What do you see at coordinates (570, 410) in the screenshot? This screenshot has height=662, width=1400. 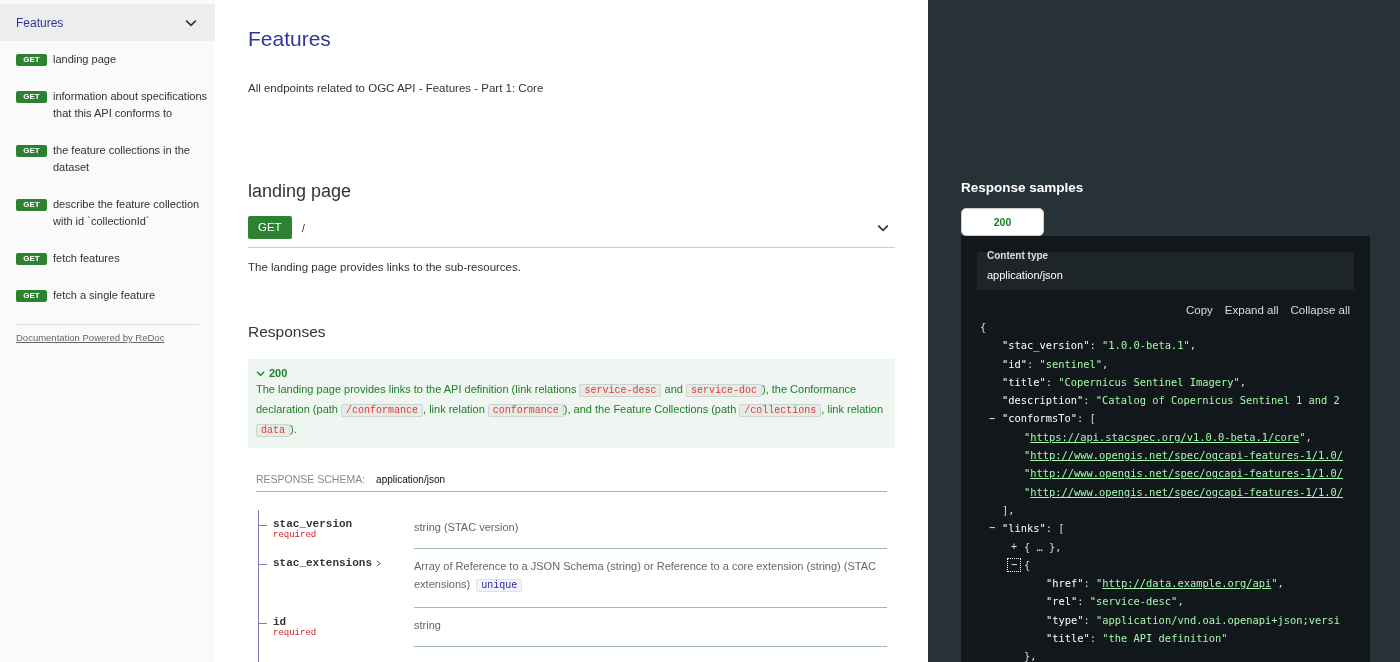 I see `response-description: The landing page provides links to the API definition (link relations service-desc and service-doc ), the Conformance declaration (path /conformance , link relation conformance ), and the Feature Collections (path /collections , link relation data ).` at bounding box center [570, 410].